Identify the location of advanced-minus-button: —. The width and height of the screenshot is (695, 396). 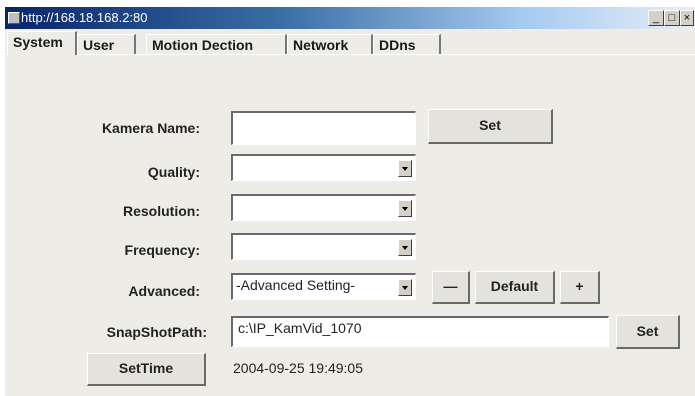
(451, 287).